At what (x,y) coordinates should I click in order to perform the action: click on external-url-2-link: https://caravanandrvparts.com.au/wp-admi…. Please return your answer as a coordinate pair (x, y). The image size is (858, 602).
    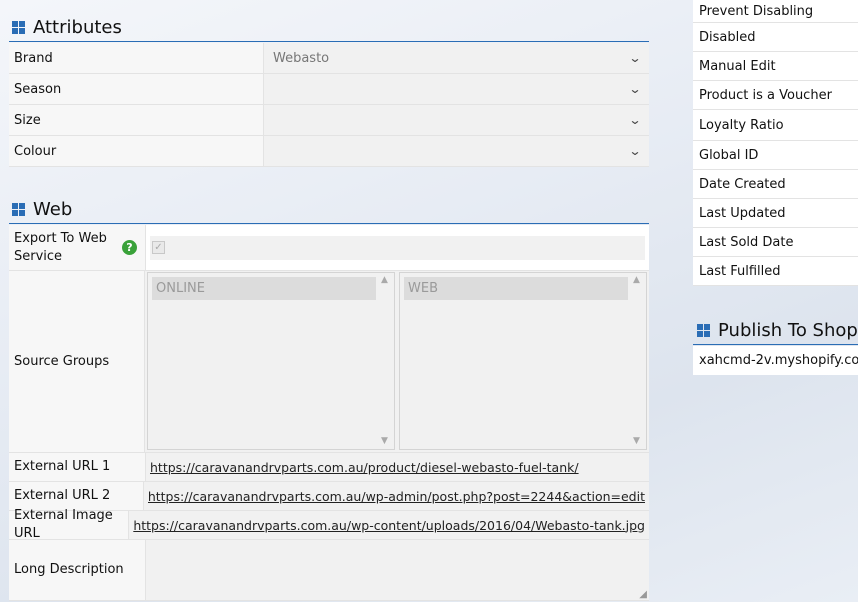
    Looking at the image, I should click on (396, 496).